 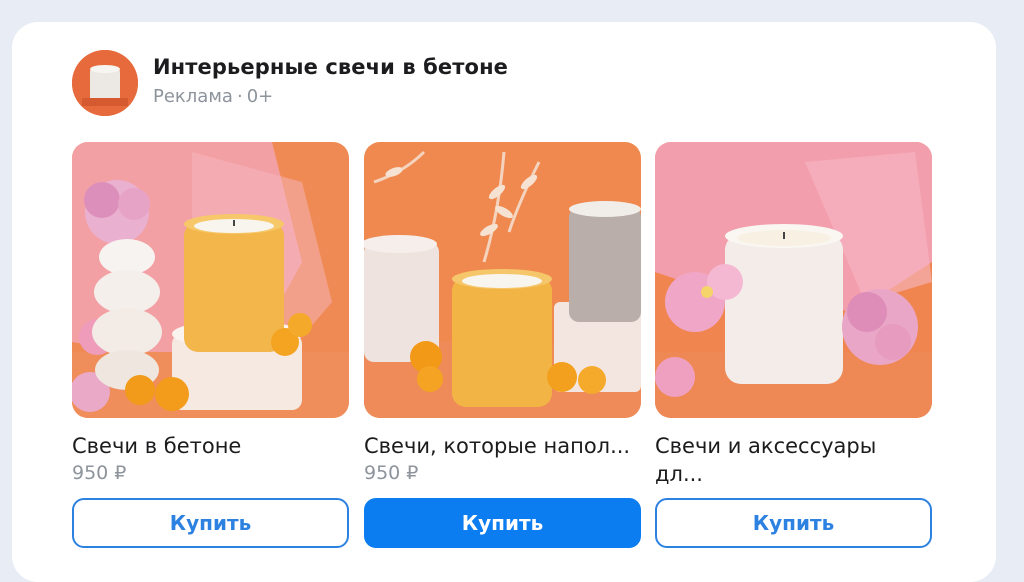 I want to click on product-name-1: Свечи в бетоне, so click(x=210, y=446).